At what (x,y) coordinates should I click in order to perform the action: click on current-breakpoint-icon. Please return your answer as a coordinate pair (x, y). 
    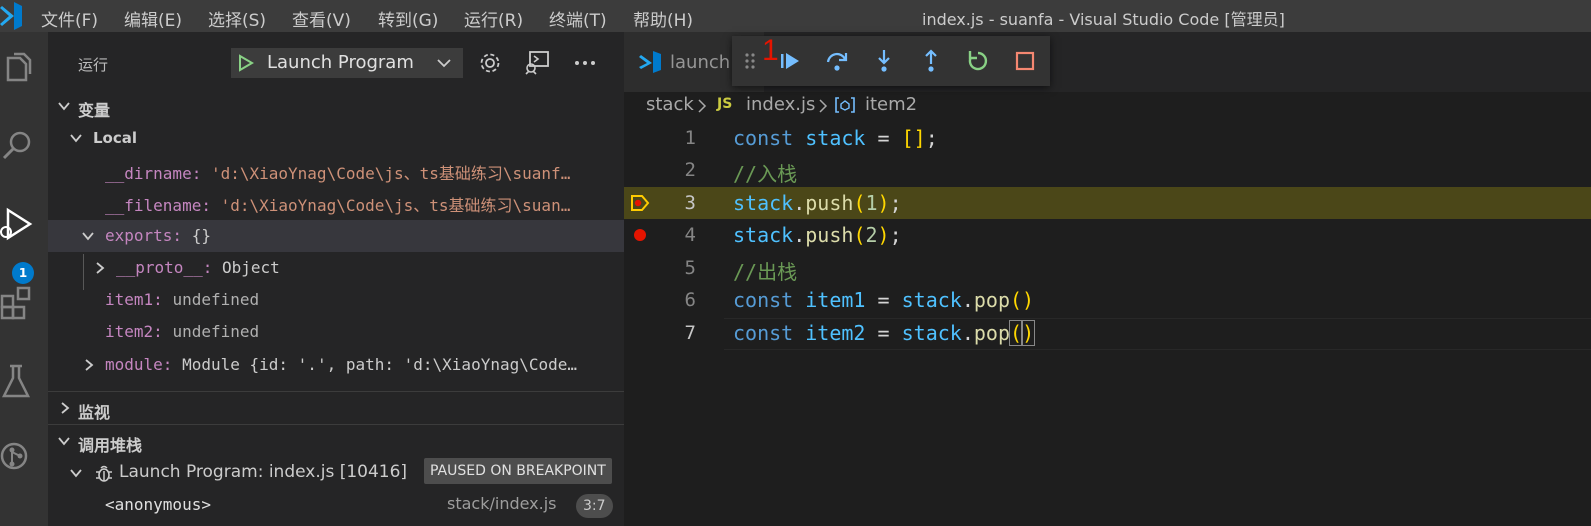
    Looking at the image, I should click on (640, 203).